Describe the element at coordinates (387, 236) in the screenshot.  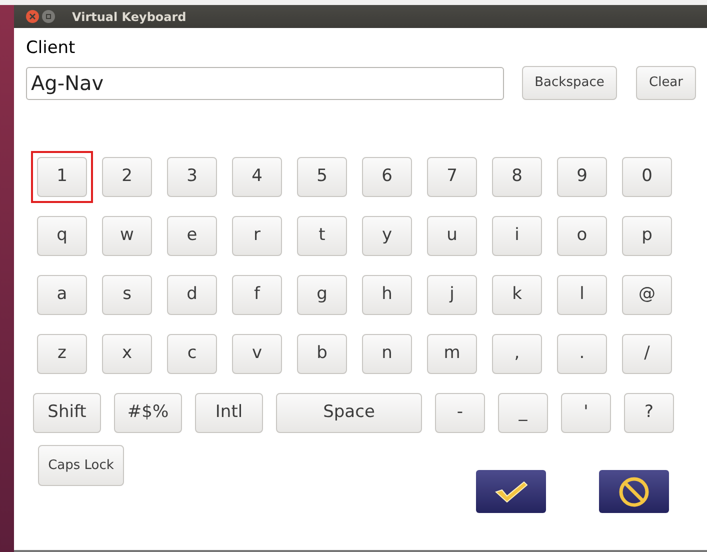
I see `key-button: y` at that location.